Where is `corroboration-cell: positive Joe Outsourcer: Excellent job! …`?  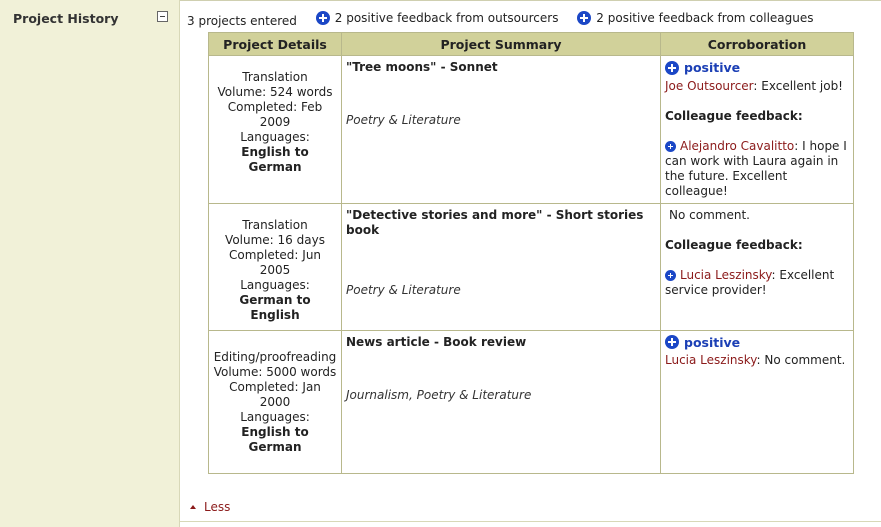
corroboration-cell: positive Joe Outsourcer: Excellent job! … is located at coordinates (757, 129).